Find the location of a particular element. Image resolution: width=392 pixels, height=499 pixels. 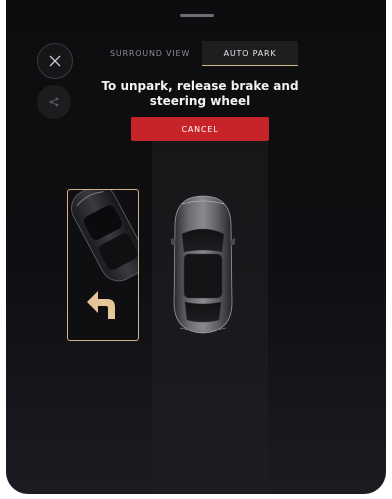

tab-auto-park: AUTO PARK is located at coordinates (250, 53).